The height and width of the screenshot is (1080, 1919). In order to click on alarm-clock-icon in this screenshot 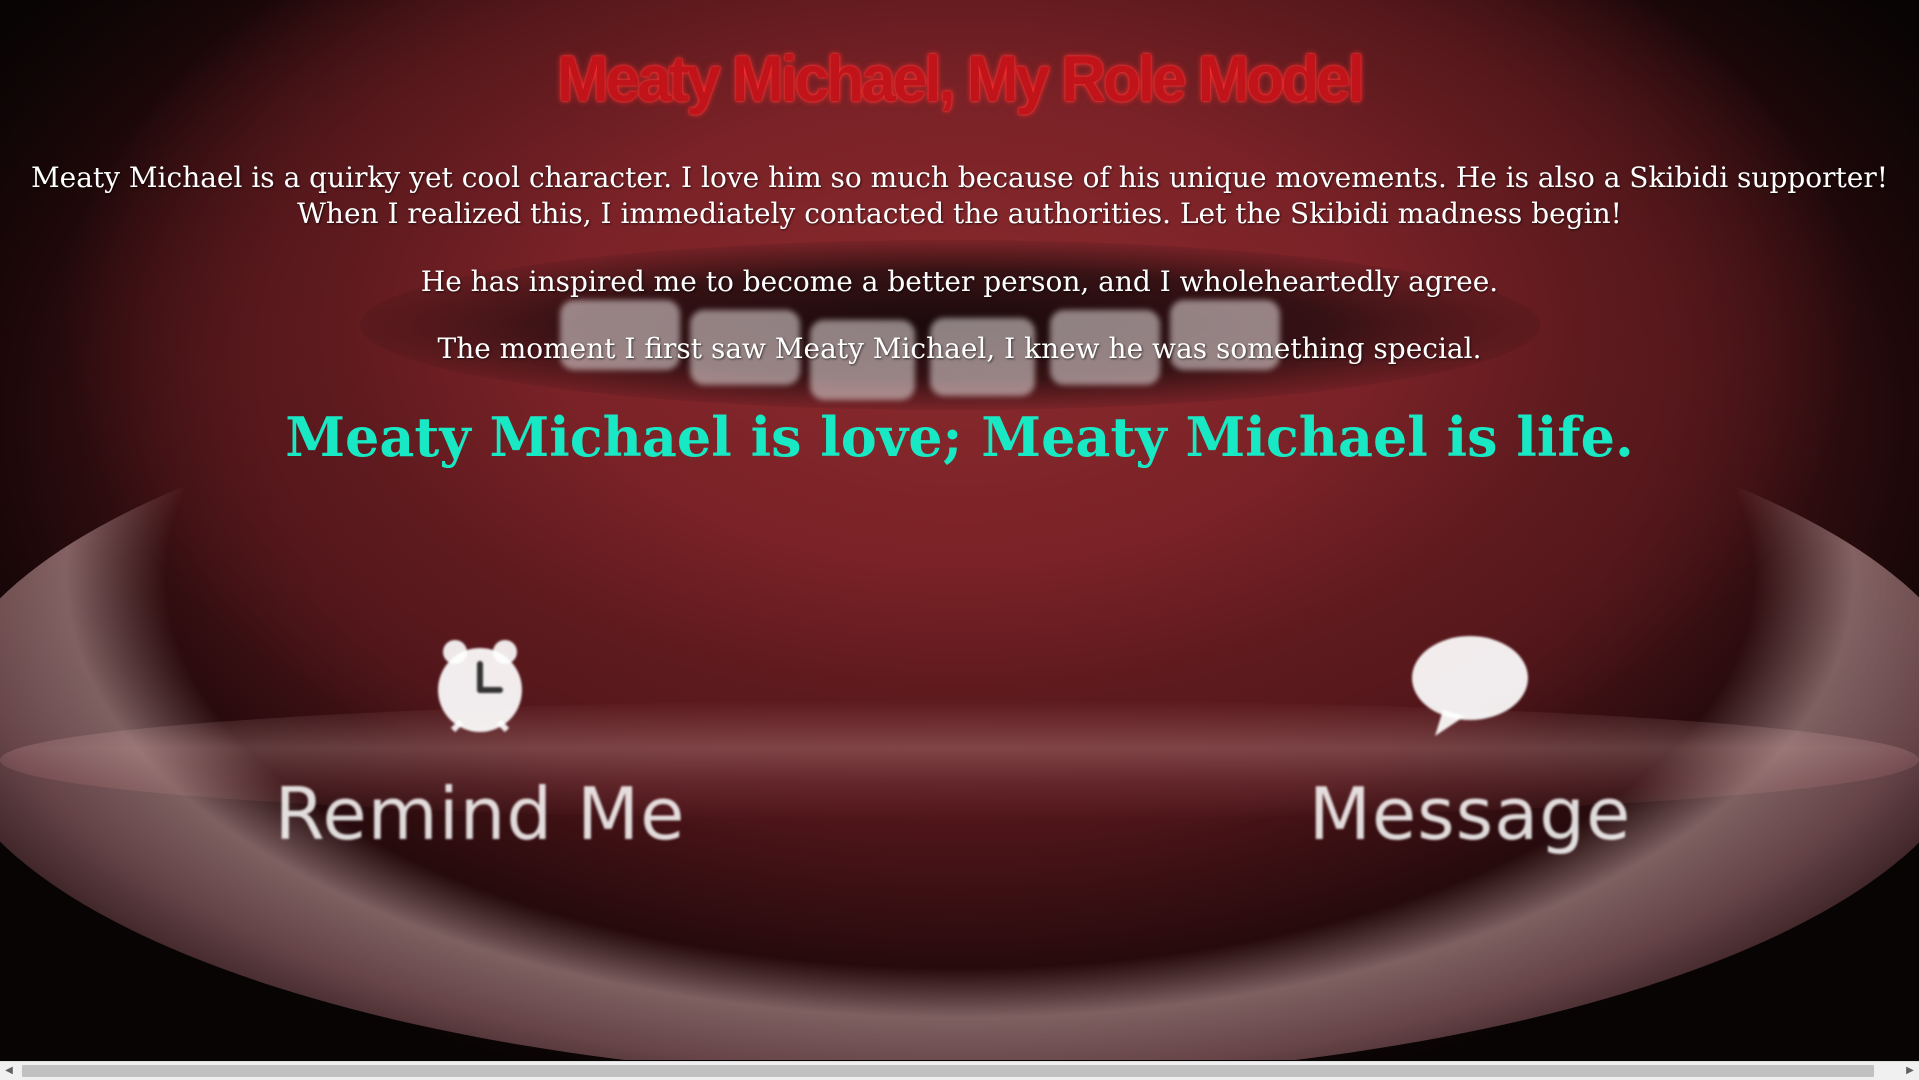, I will do `click(480, 686)`.